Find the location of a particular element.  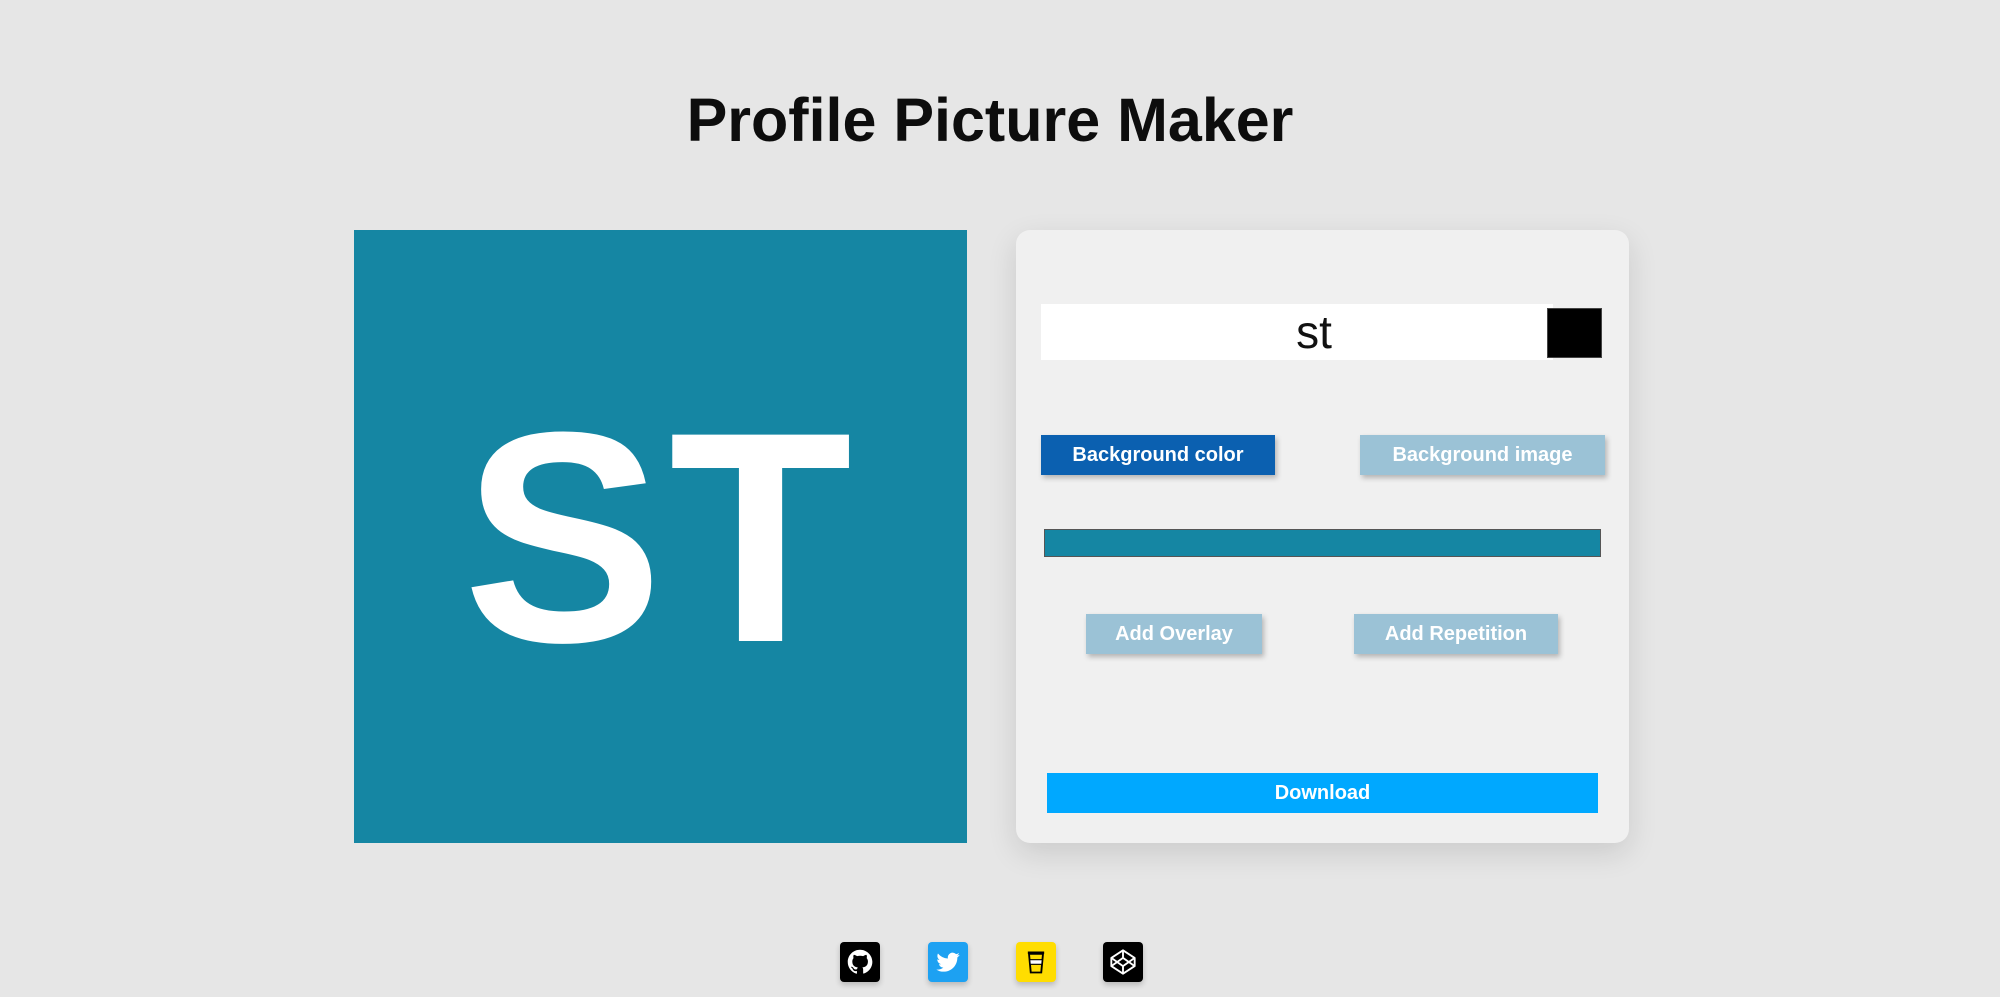

preview-initials: ST is located at coordinates (660, 536).